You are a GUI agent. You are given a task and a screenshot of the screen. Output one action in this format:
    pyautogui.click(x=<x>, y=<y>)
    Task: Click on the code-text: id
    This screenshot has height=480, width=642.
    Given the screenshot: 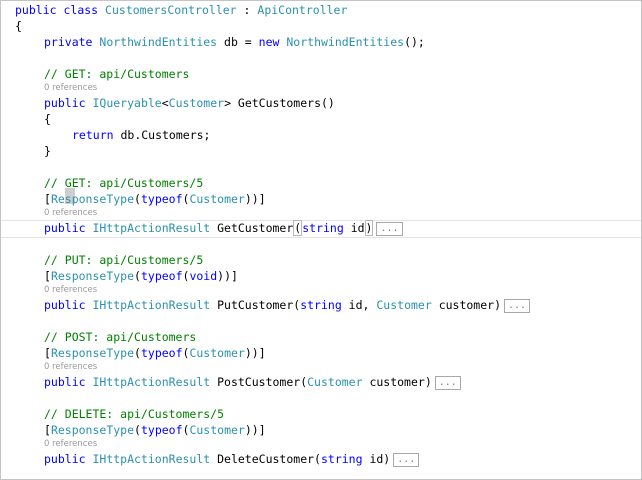 What is the action you would take?
    pyautogui.click(x=354, y=228)
    